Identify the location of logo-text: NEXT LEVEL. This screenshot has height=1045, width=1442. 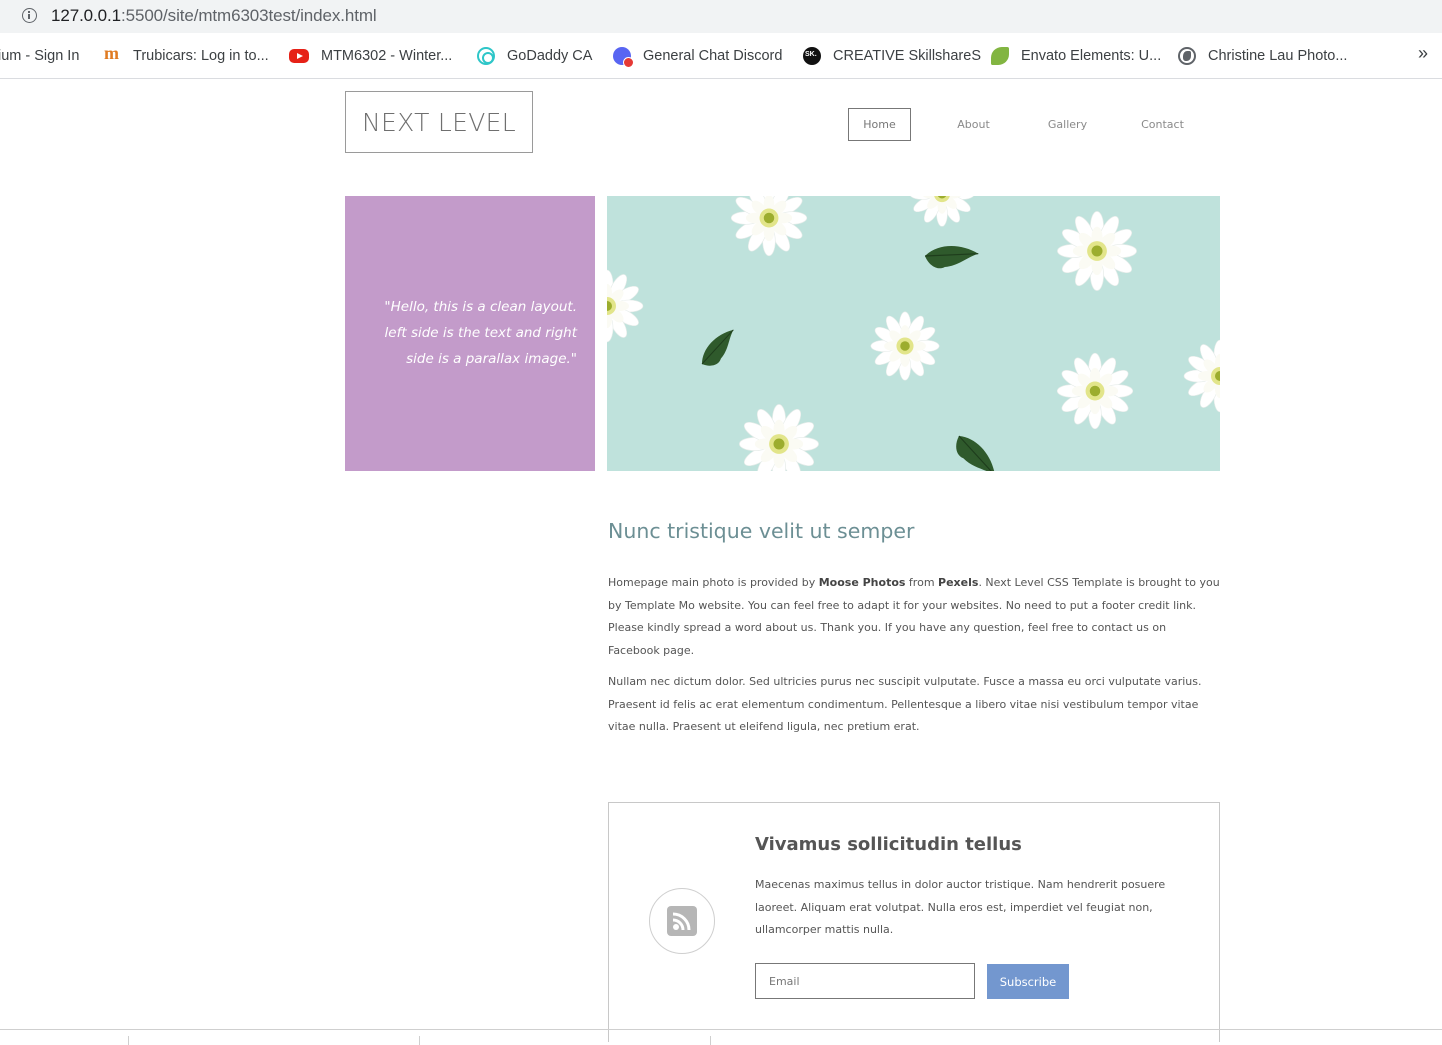
(439, 122).